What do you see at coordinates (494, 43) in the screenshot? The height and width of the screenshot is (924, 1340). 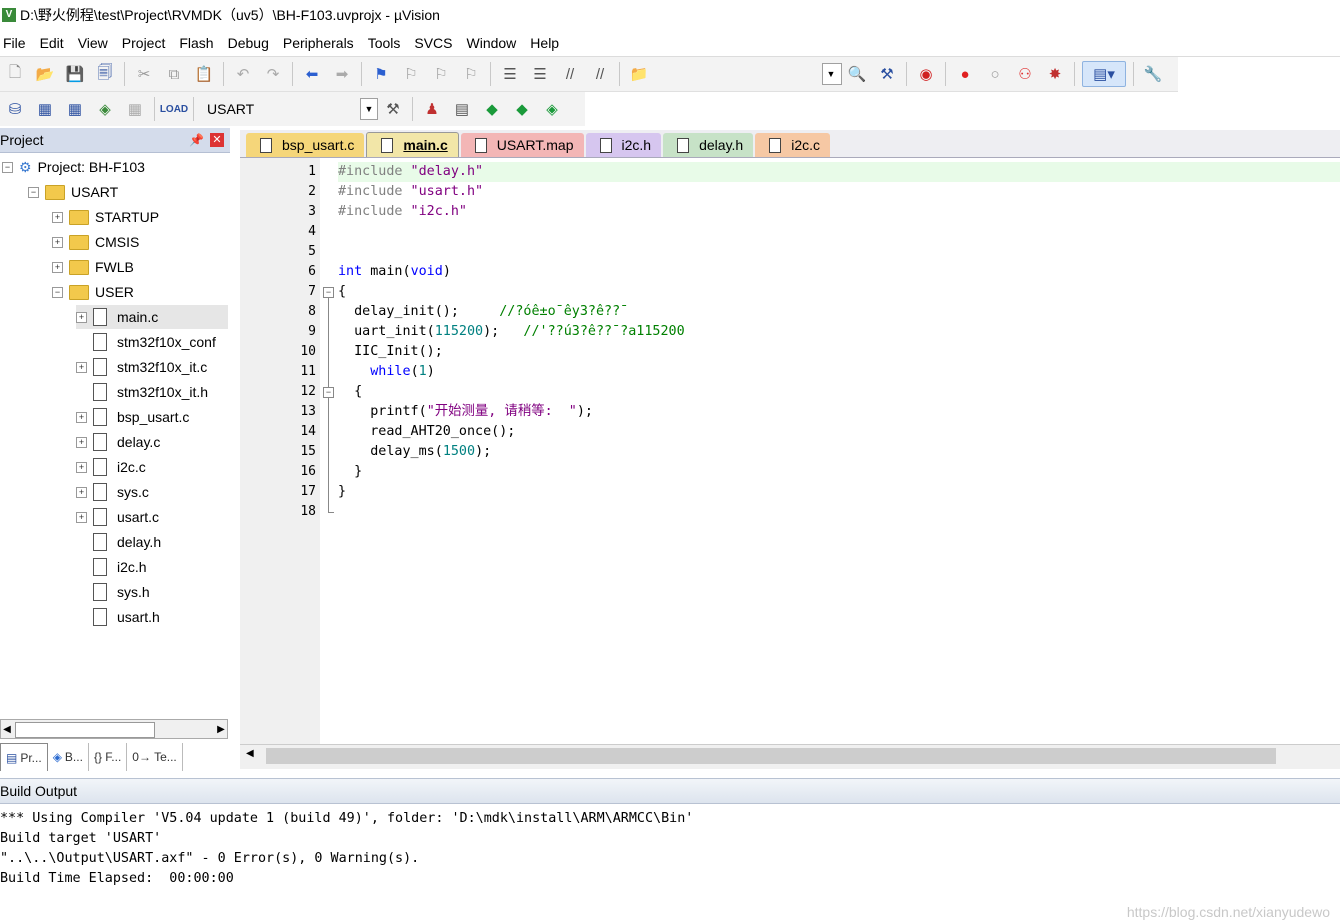 I see `menu-window: Window` at bounding box center [494, 43].